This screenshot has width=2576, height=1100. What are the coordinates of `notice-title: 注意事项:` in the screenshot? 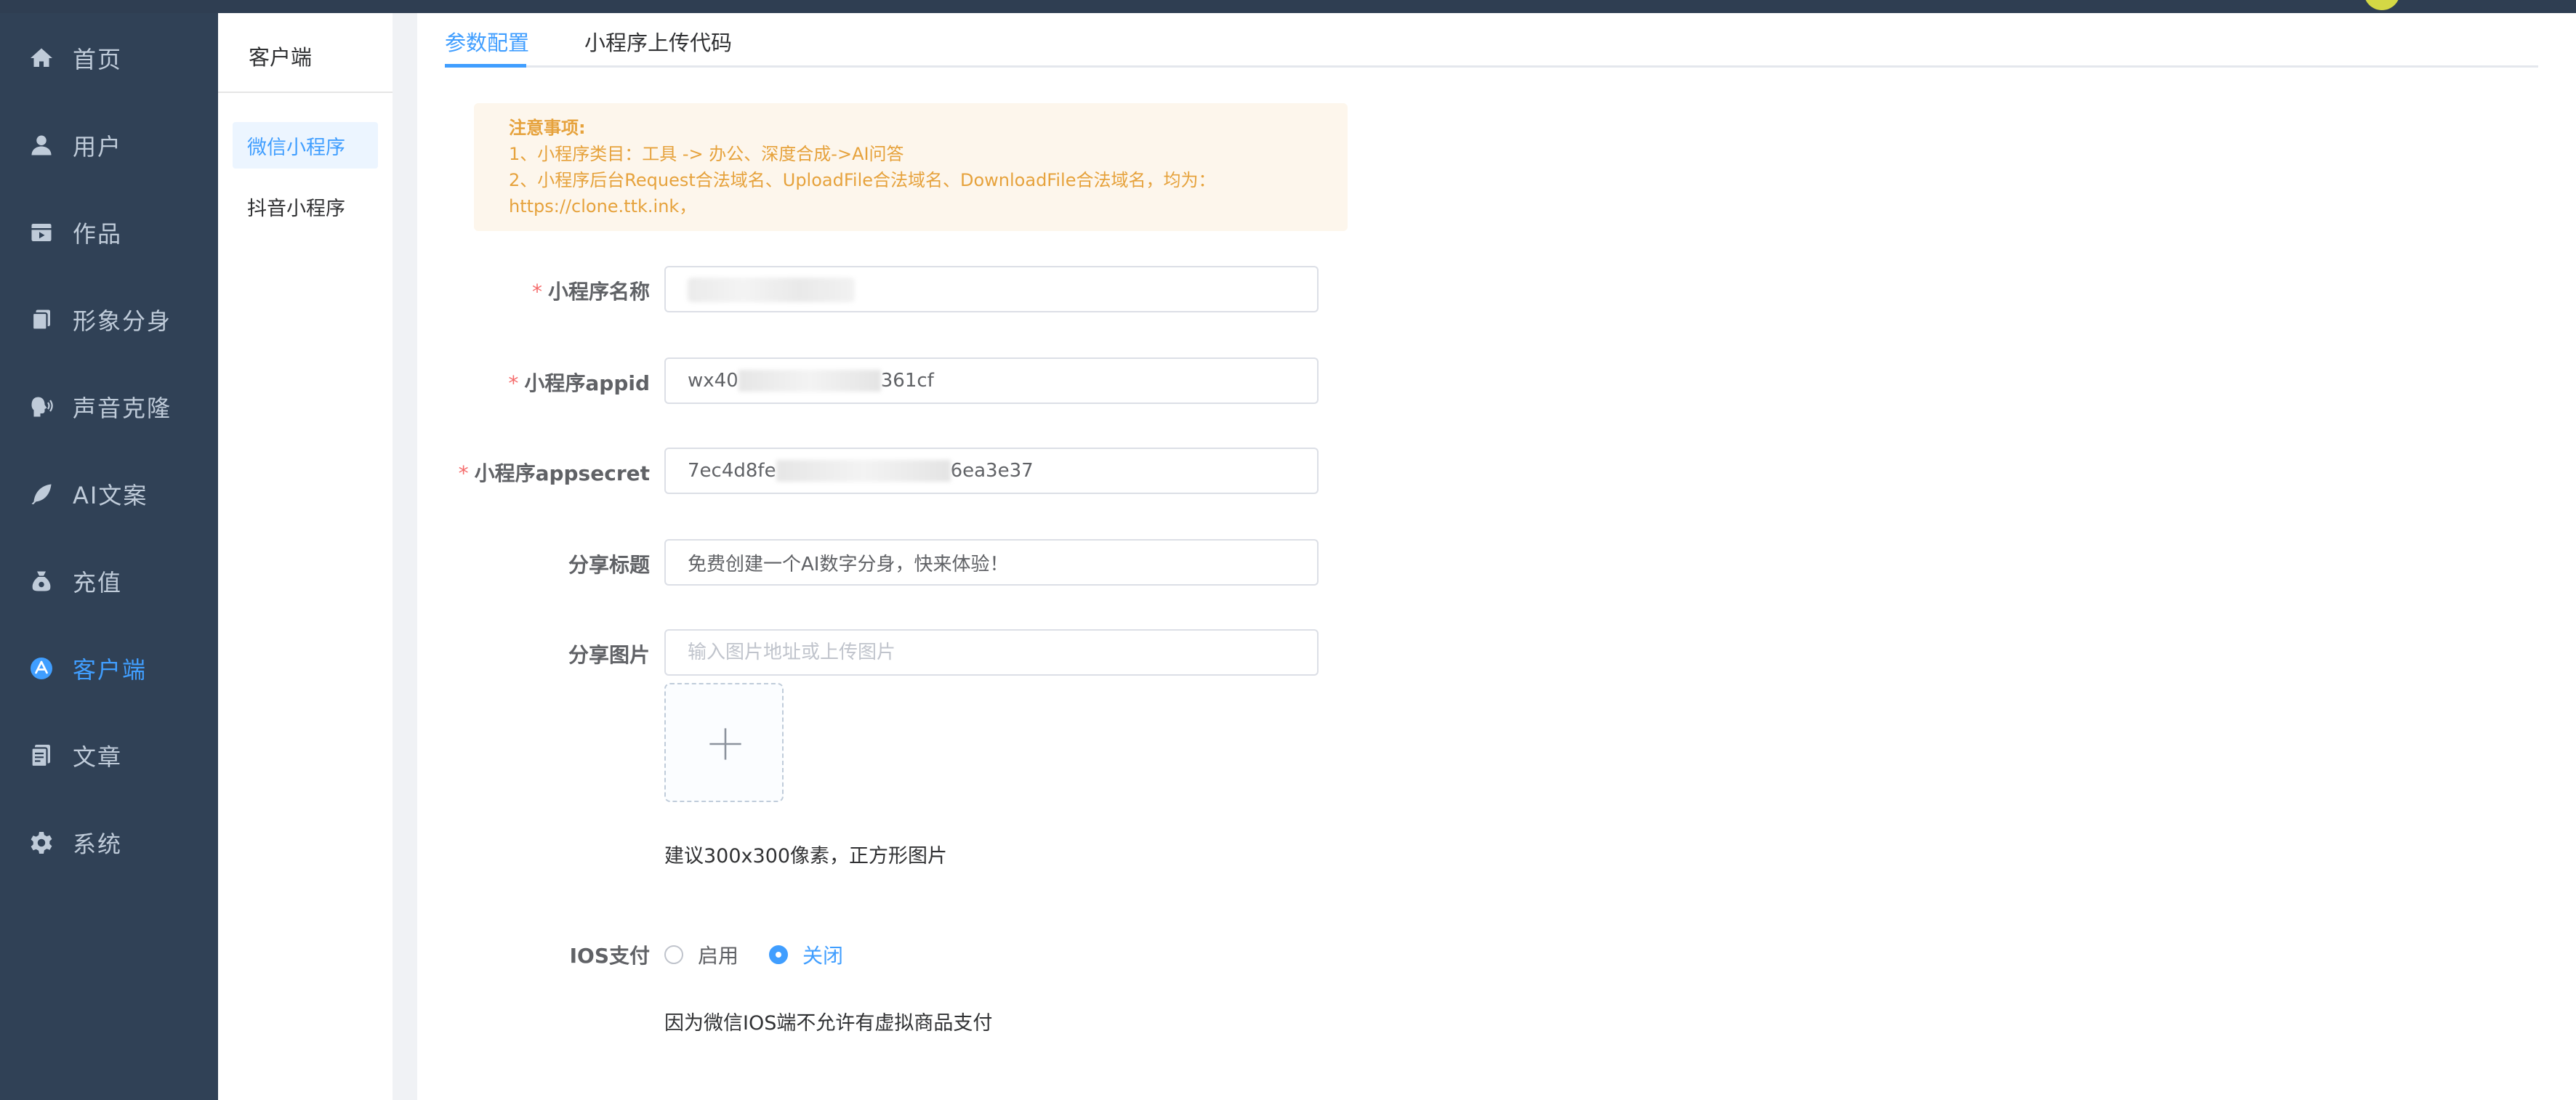 It's located at (547, 128).